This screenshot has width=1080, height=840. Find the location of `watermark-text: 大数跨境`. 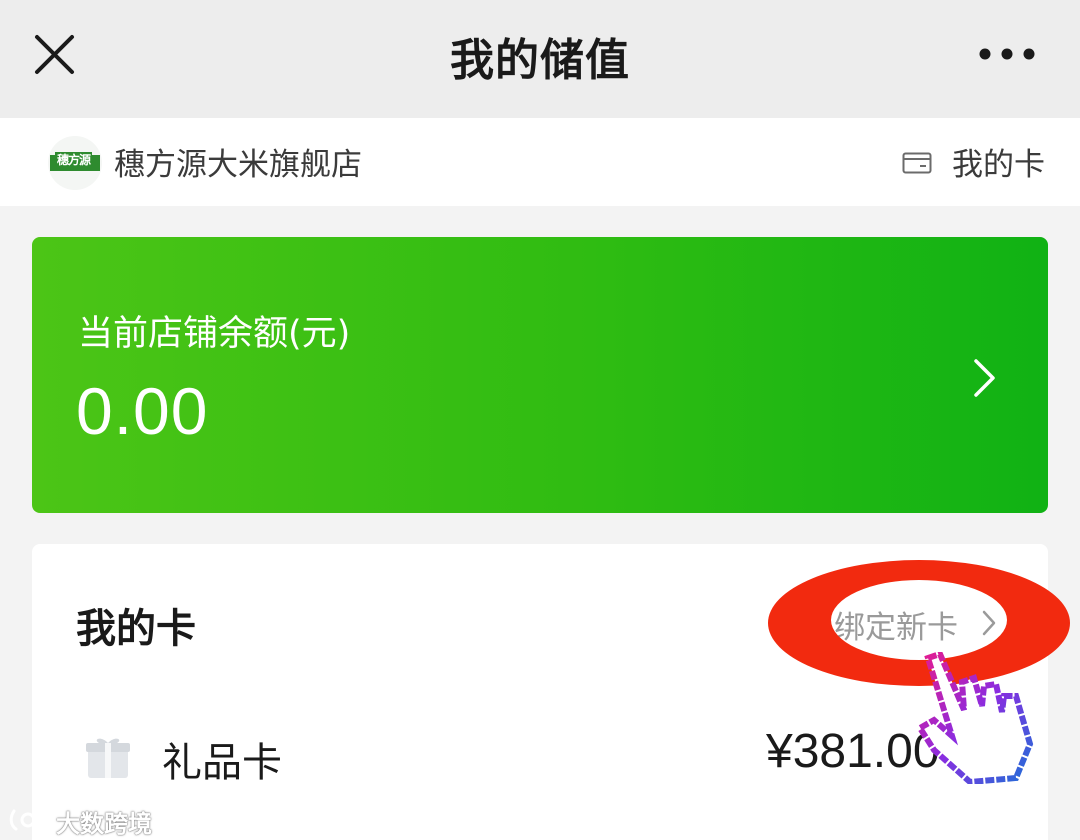

watermark-text: 大数跨境 is located at coordinates (104, 824).